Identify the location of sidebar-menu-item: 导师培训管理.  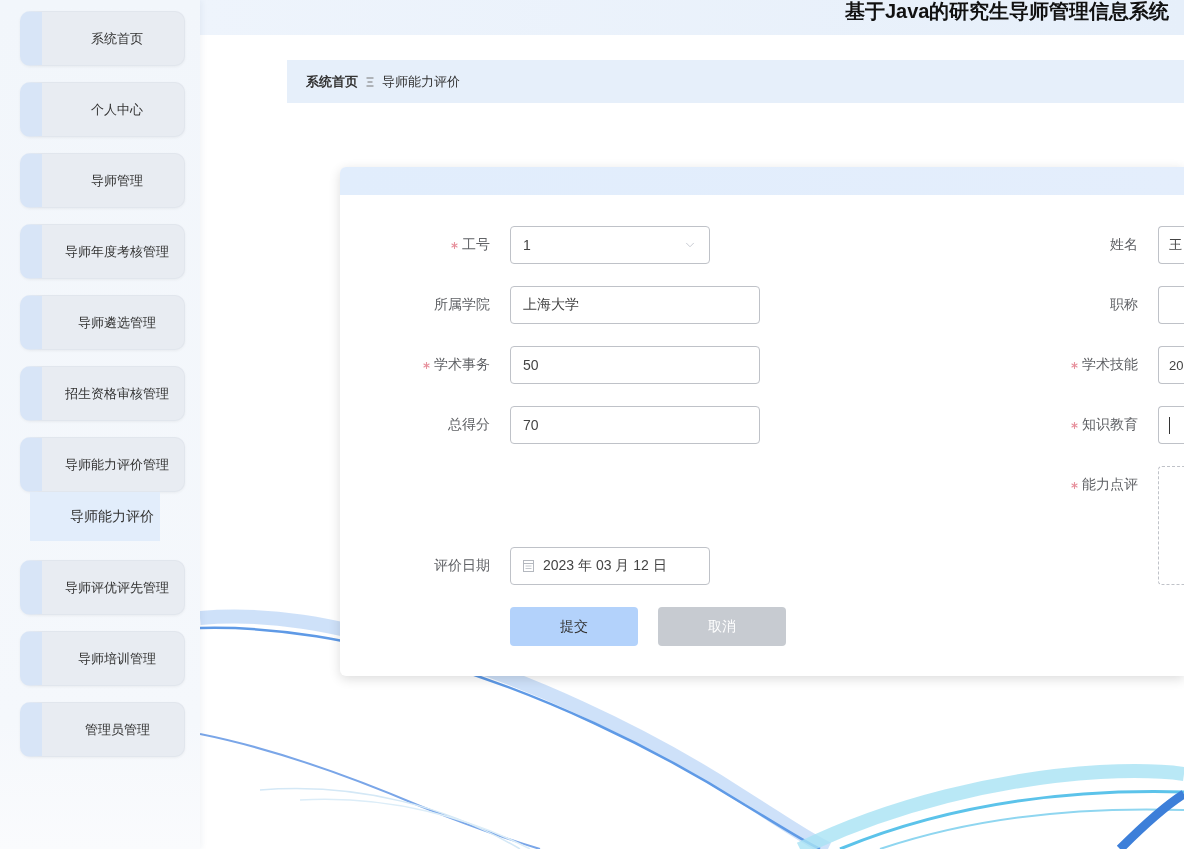
(102, 658).